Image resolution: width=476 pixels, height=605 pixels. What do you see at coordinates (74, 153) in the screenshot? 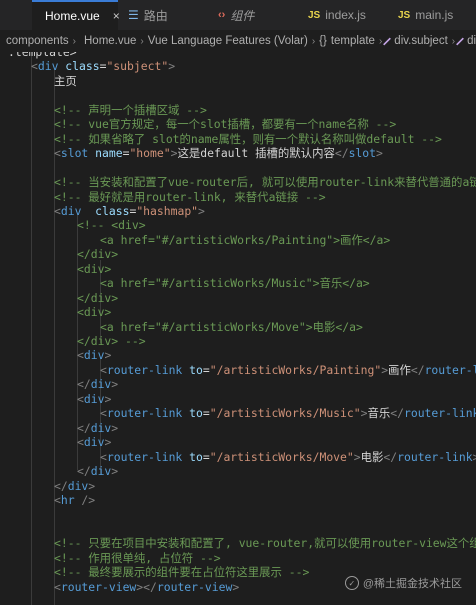
I see `code-token: slot` at bounding box center [74, 153].